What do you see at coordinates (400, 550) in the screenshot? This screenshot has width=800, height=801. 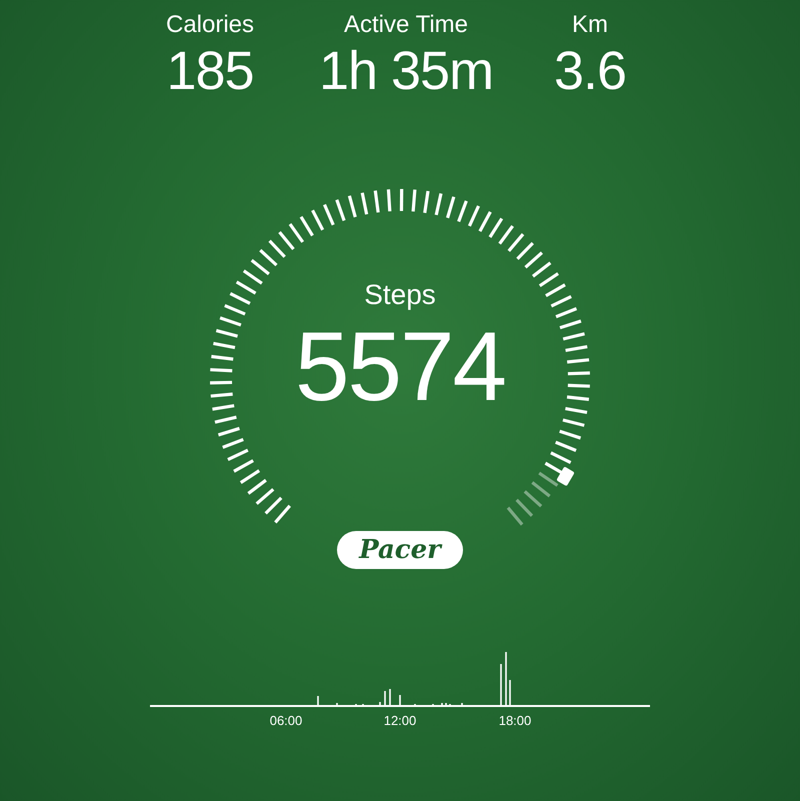 I see `logo: Pacer` at bounding box center [400, 550].